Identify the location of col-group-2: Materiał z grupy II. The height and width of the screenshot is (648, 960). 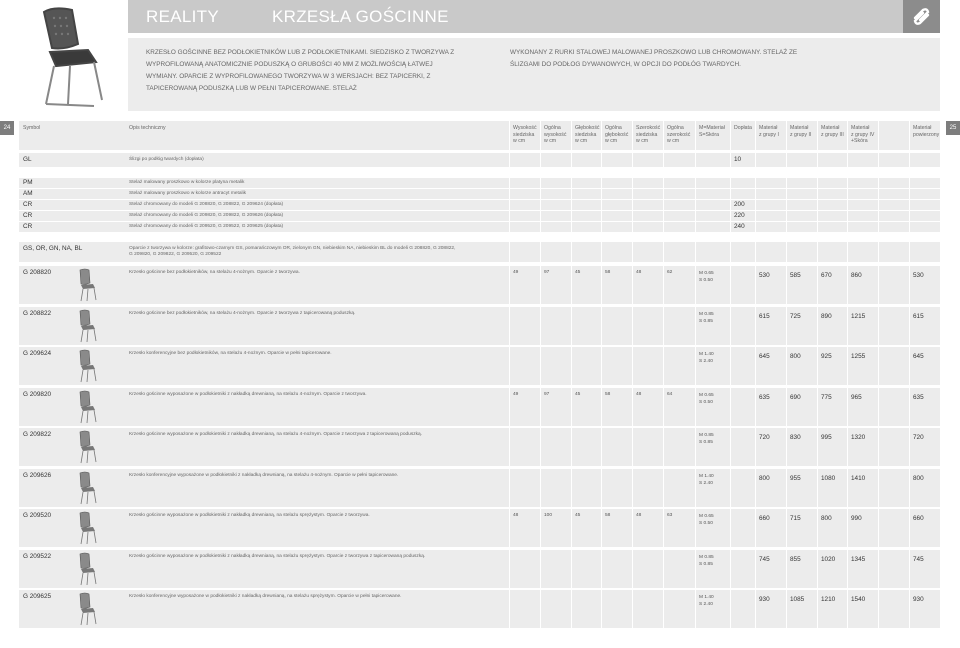
(801, 131).